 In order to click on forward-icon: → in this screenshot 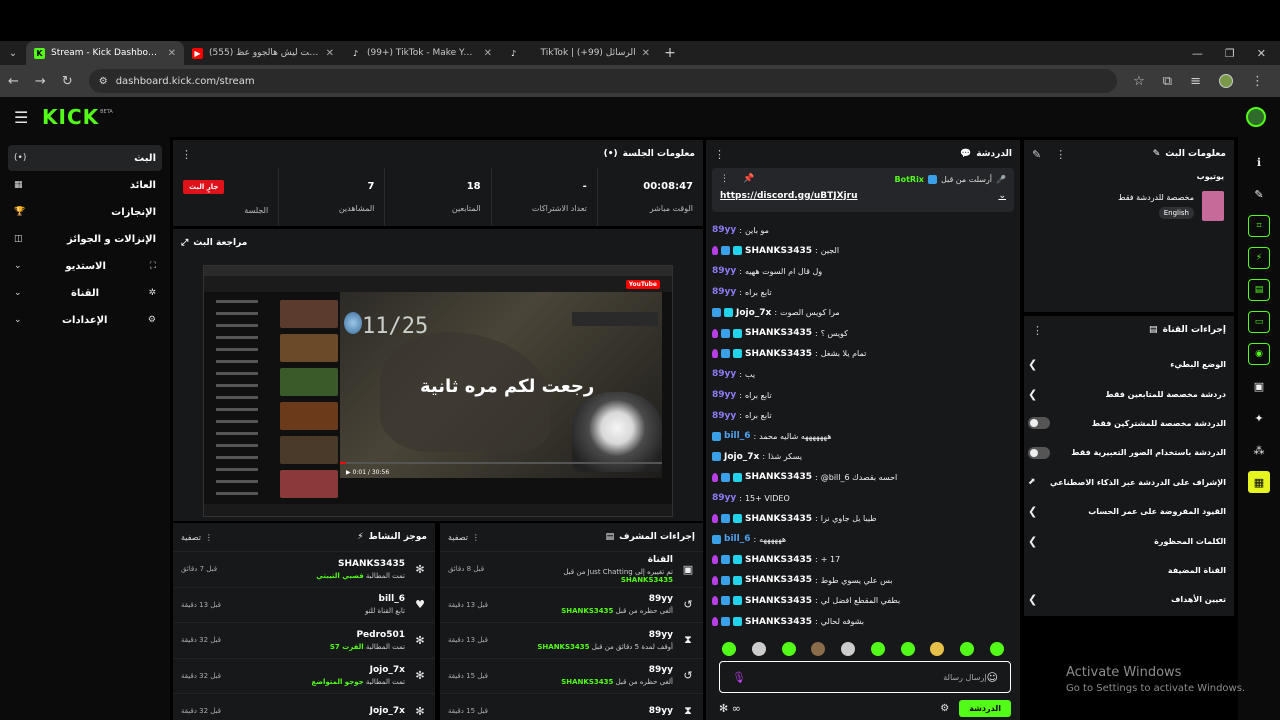, I will do `click(40, 81)`.